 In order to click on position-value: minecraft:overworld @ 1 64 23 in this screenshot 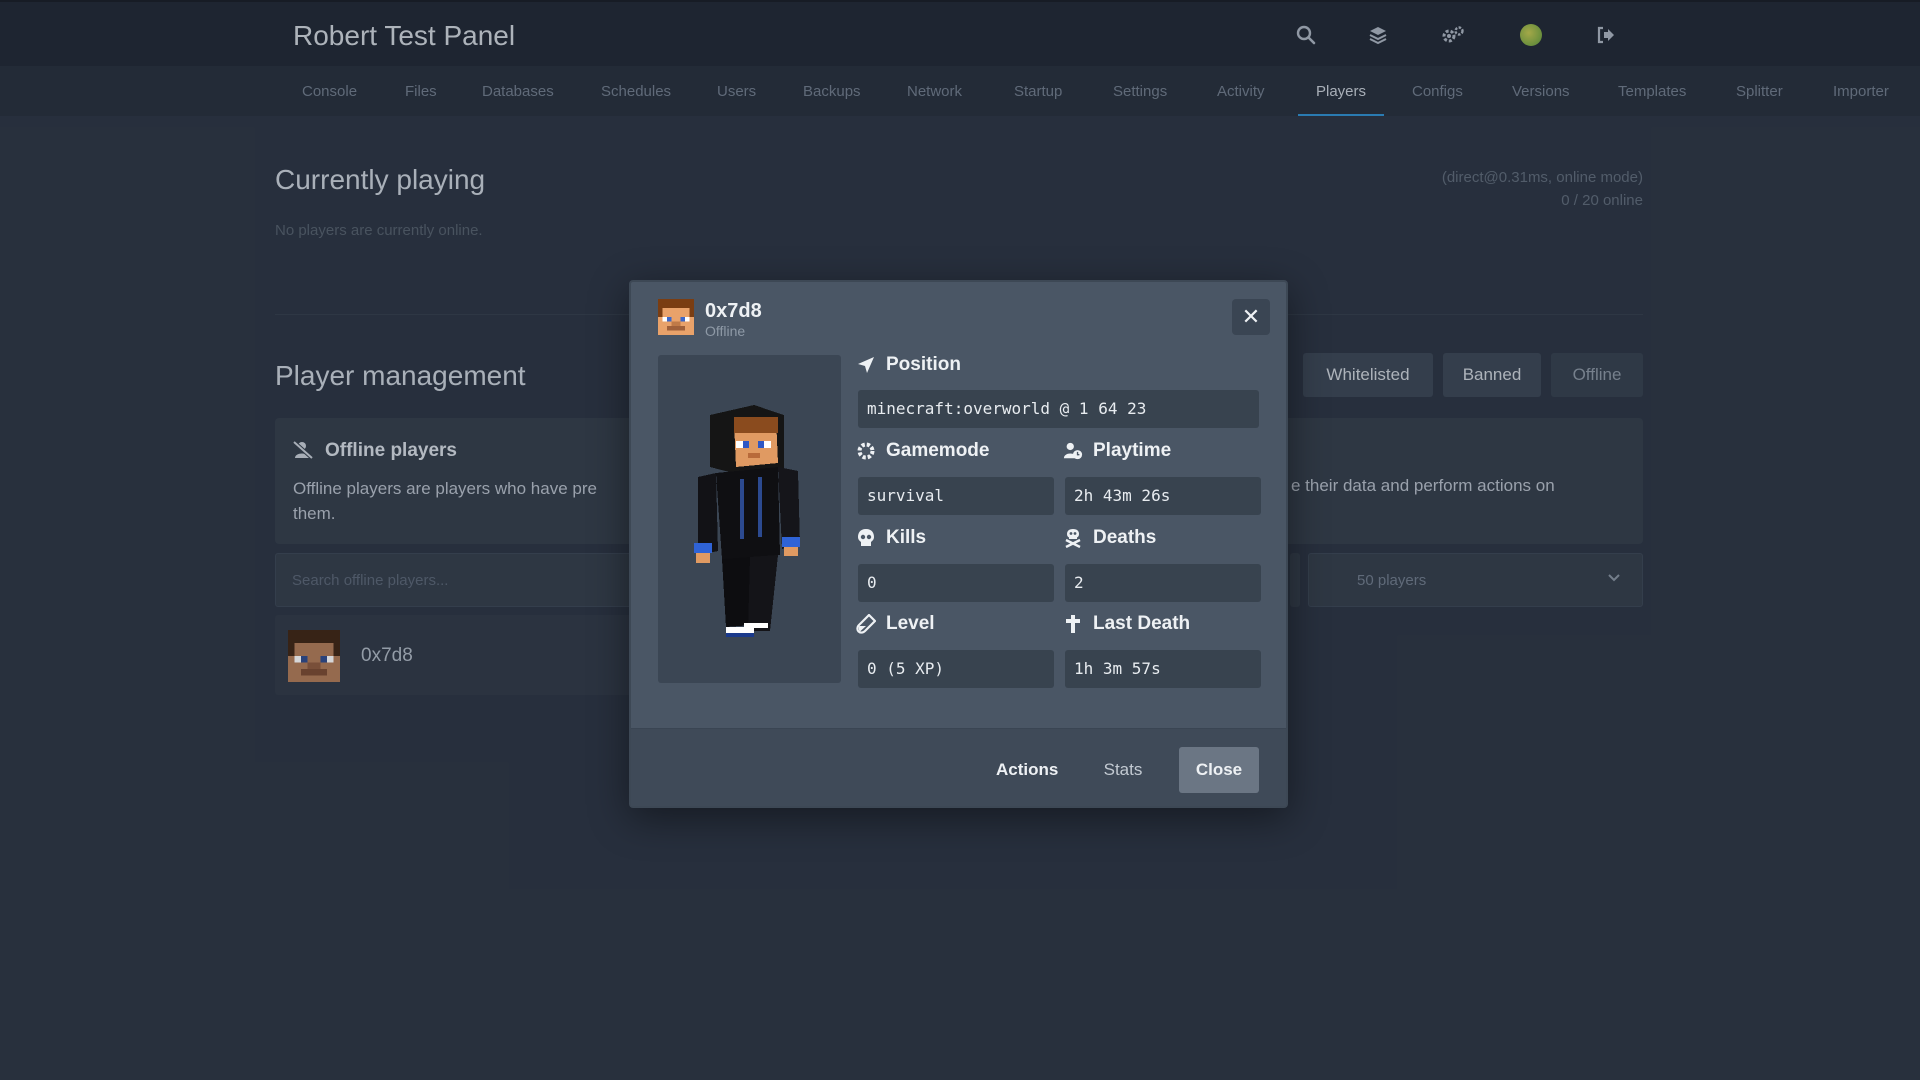, I will do `click(1058, 409)`.